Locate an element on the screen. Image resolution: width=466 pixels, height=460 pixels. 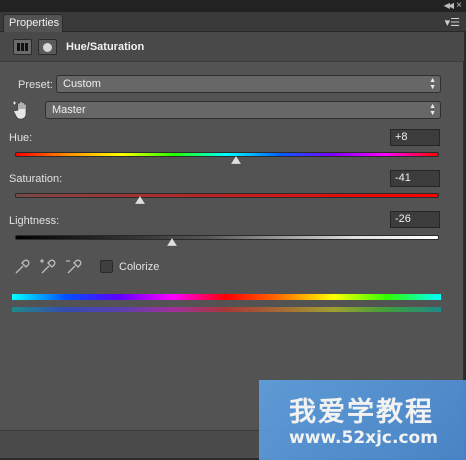
preset-label: Preset: is located at coordinates (35, 85).